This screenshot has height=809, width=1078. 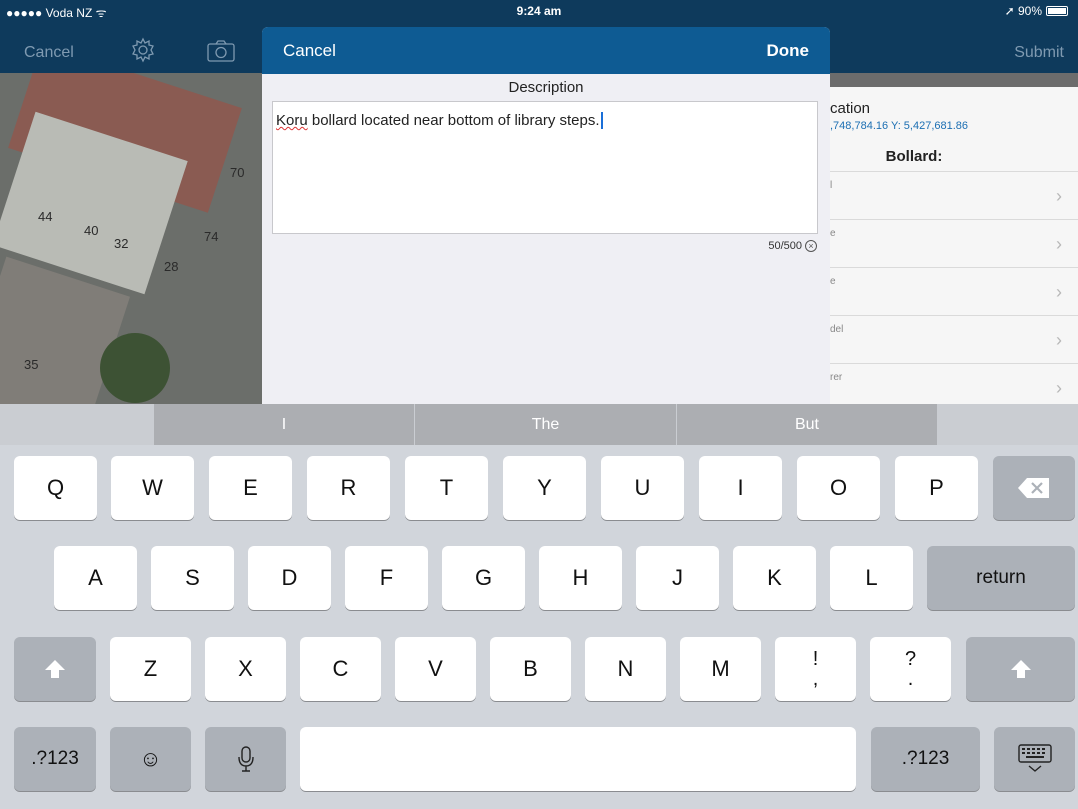 I want to click on clear-icon: ×, so click(x=811, y=246).